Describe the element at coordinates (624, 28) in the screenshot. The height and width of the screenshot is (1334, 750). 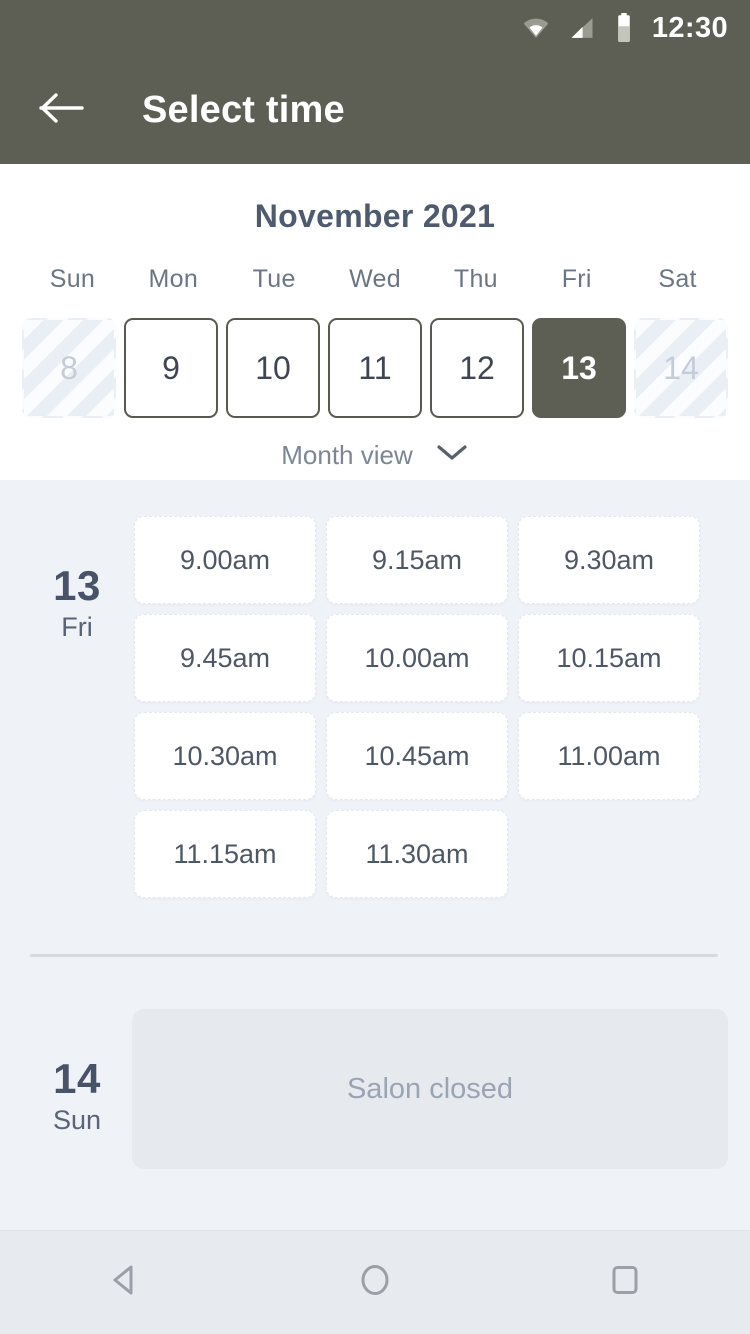
I see `battery-icon` at that location.